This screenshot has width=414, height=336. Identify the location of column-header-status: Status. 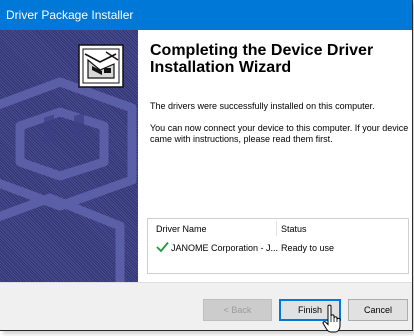
(294, 229).